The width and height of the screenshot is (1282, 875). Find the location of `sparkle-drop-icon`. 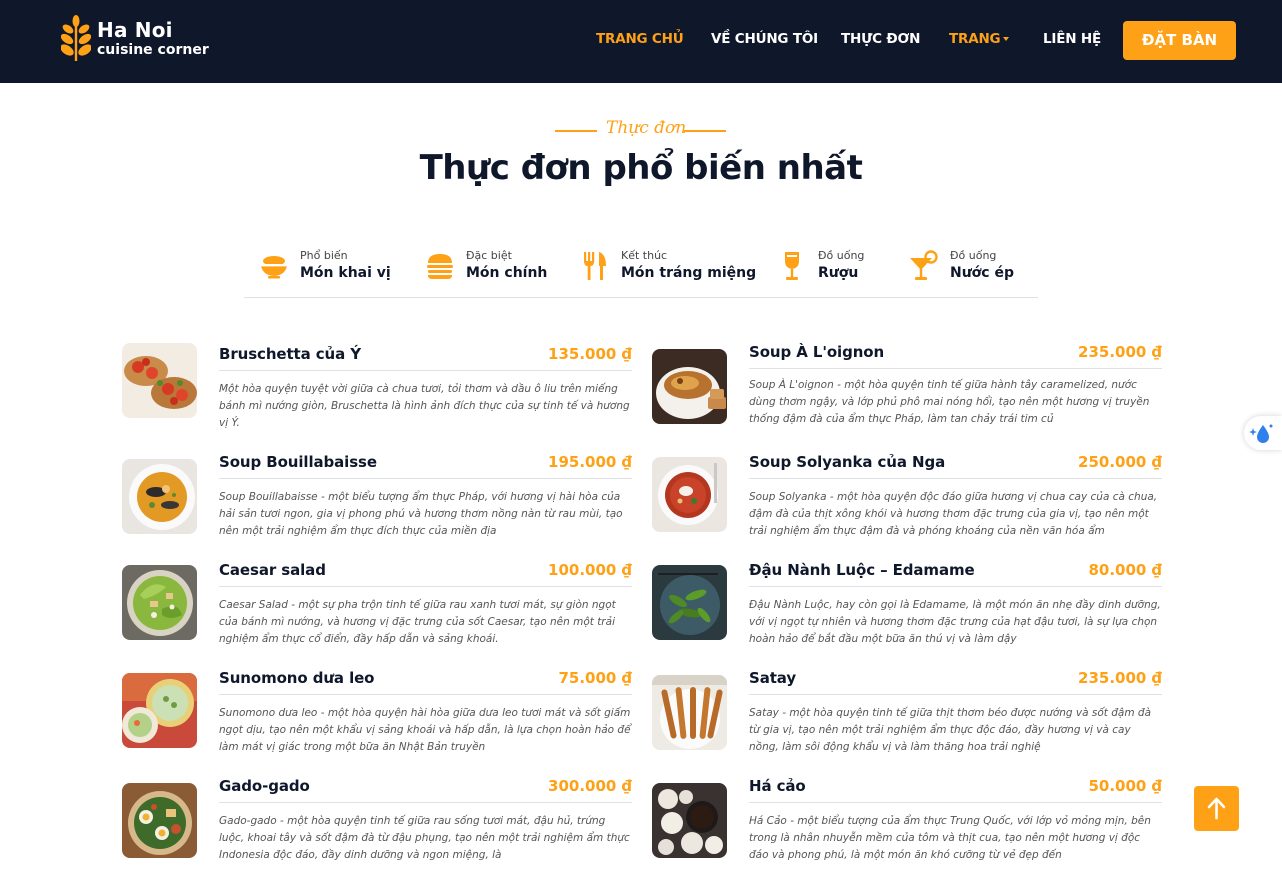

sparkle-drop-icon is located at coordinates (1261, 433).